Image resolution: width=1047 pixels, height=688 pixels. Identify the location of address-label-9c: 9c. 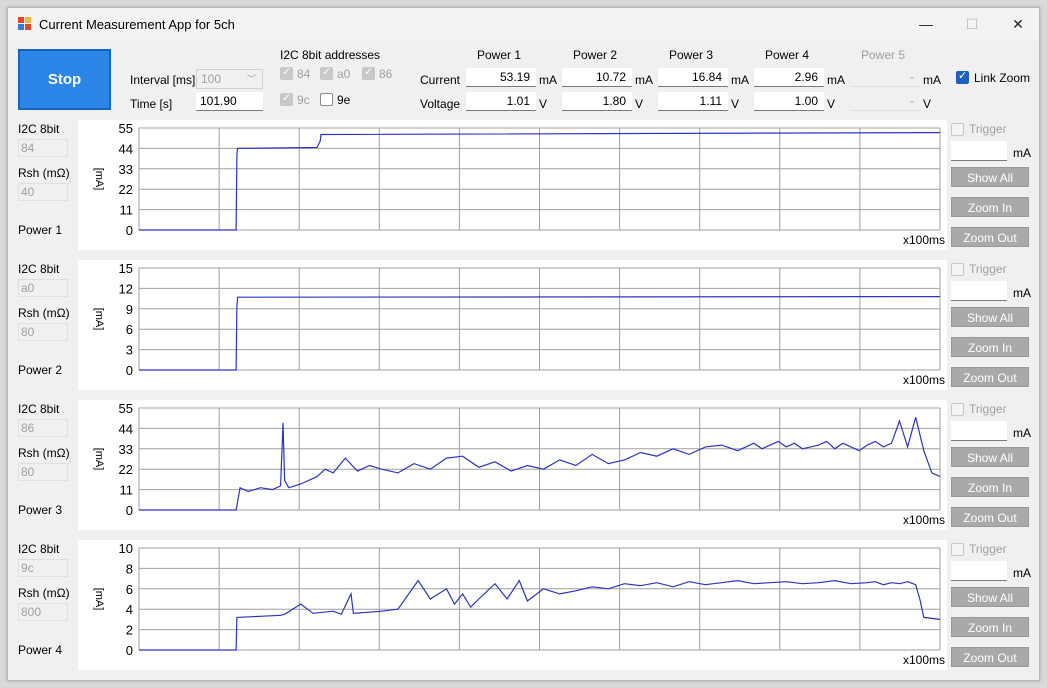
(303, 100).